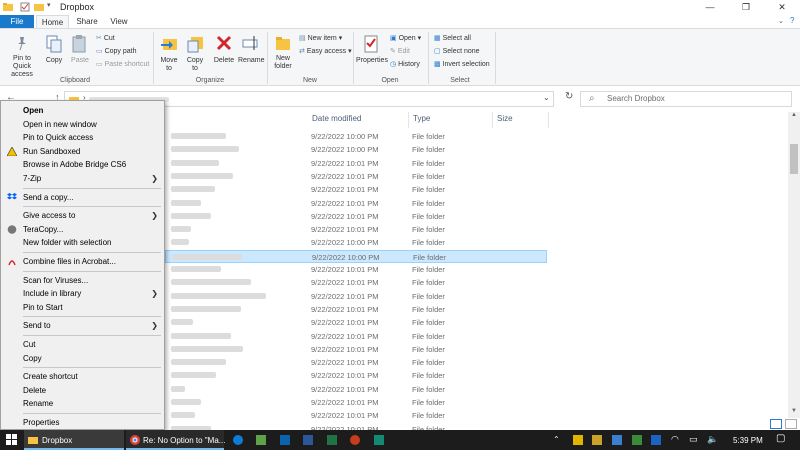  Describe the element at coordinates (224, 53) in the screenshot. I see `delete-button: Delete` at that location.